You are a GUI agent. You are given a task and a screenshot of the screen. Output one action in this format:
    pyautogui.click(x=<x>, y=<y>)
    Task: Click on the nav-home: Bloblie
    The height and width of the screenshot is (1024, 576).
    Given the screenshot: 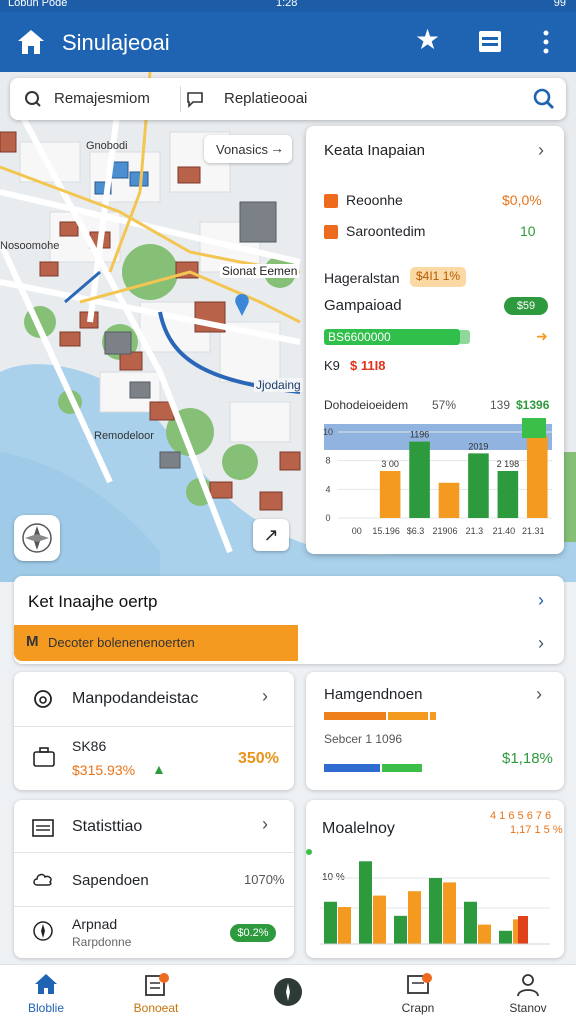 What is the action you would take?
    pyautogui.click(x=46, y=994)
    